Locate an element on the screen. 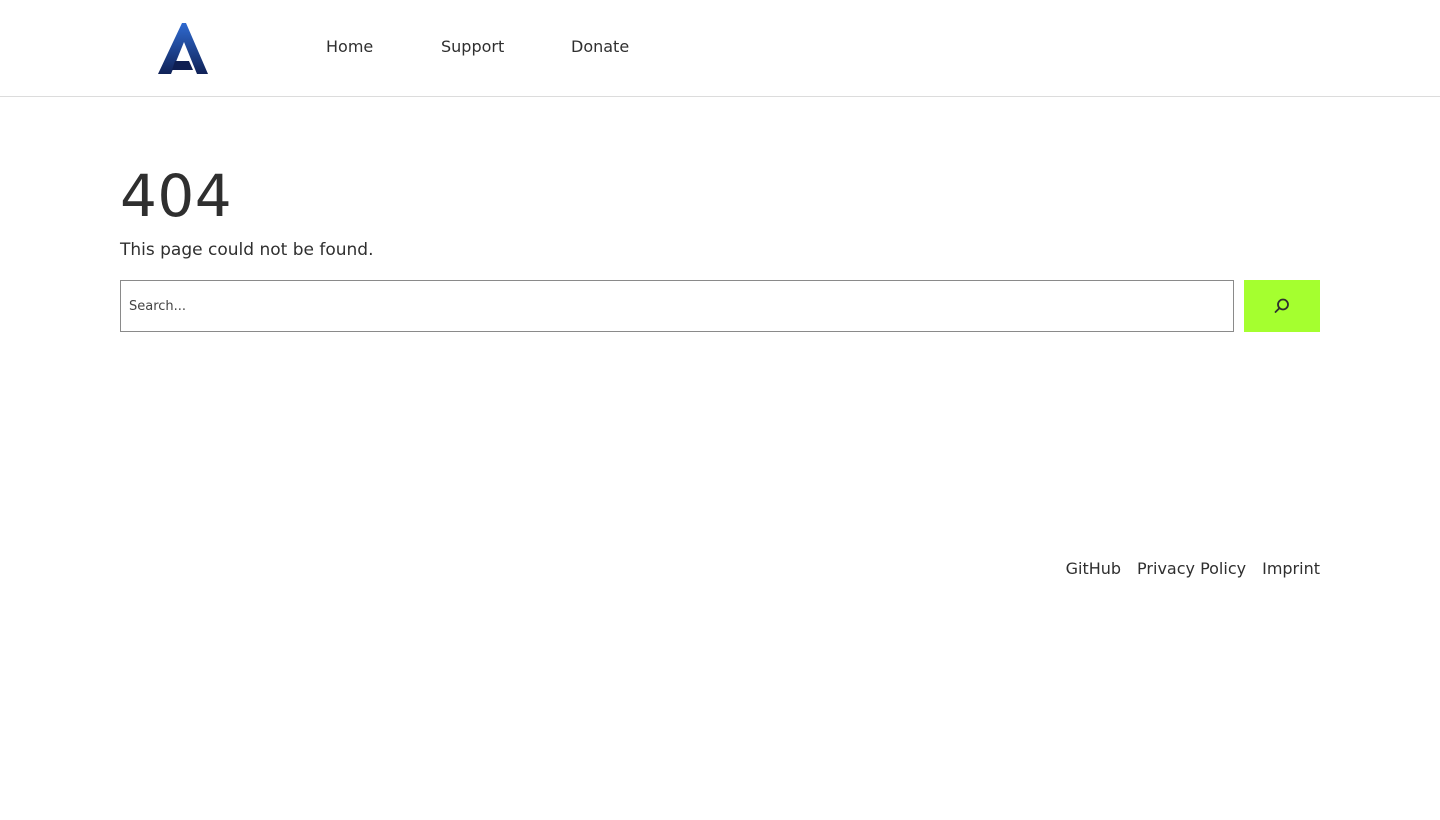 The image size is (1440, 820). search-input is located at coordinates (677, 306).